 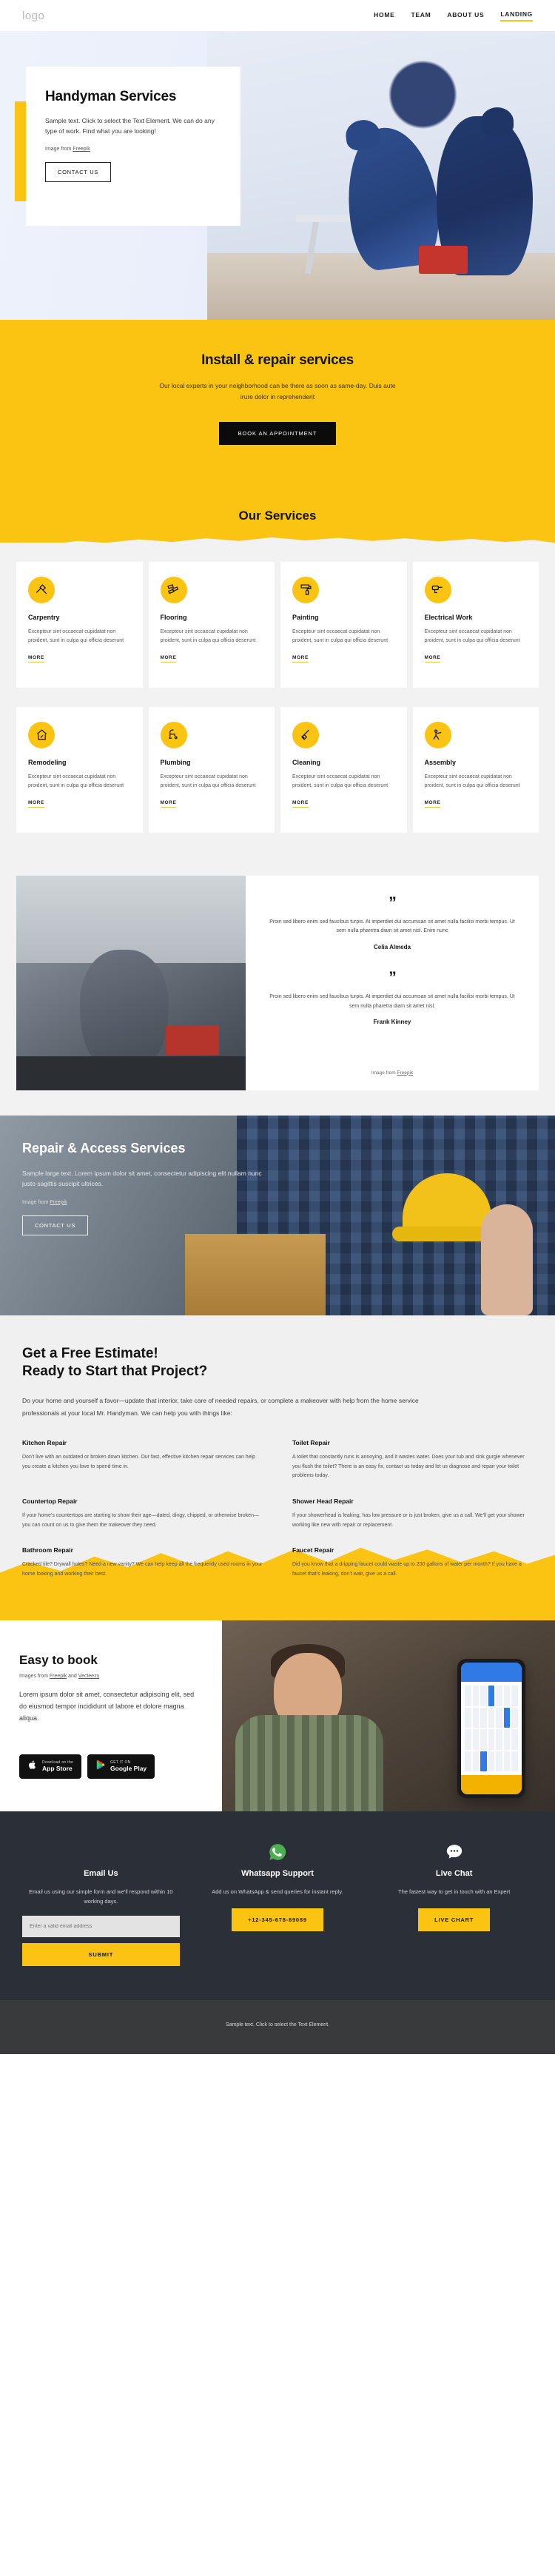 What do you see at coordinates (454, 1920) in the screenshot?
I see `live-chat-button: LIVE CHART` at bounding box center [454, 1920].